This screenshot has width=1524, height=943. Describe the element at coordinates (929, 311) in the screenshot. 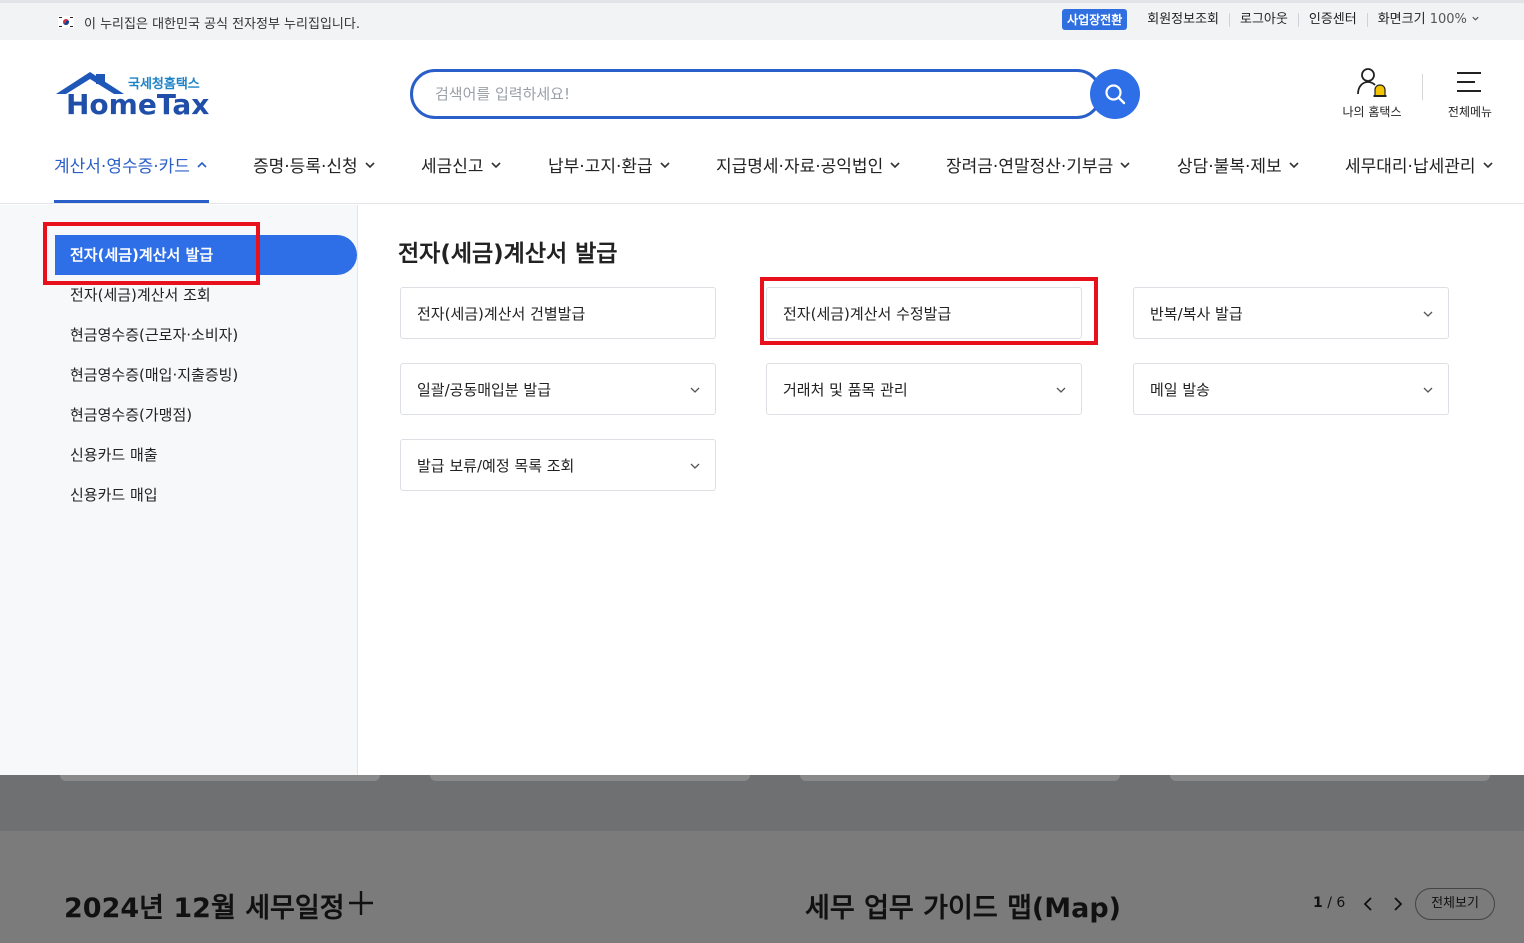

I see `highlight-box-amended-issue` at that location.